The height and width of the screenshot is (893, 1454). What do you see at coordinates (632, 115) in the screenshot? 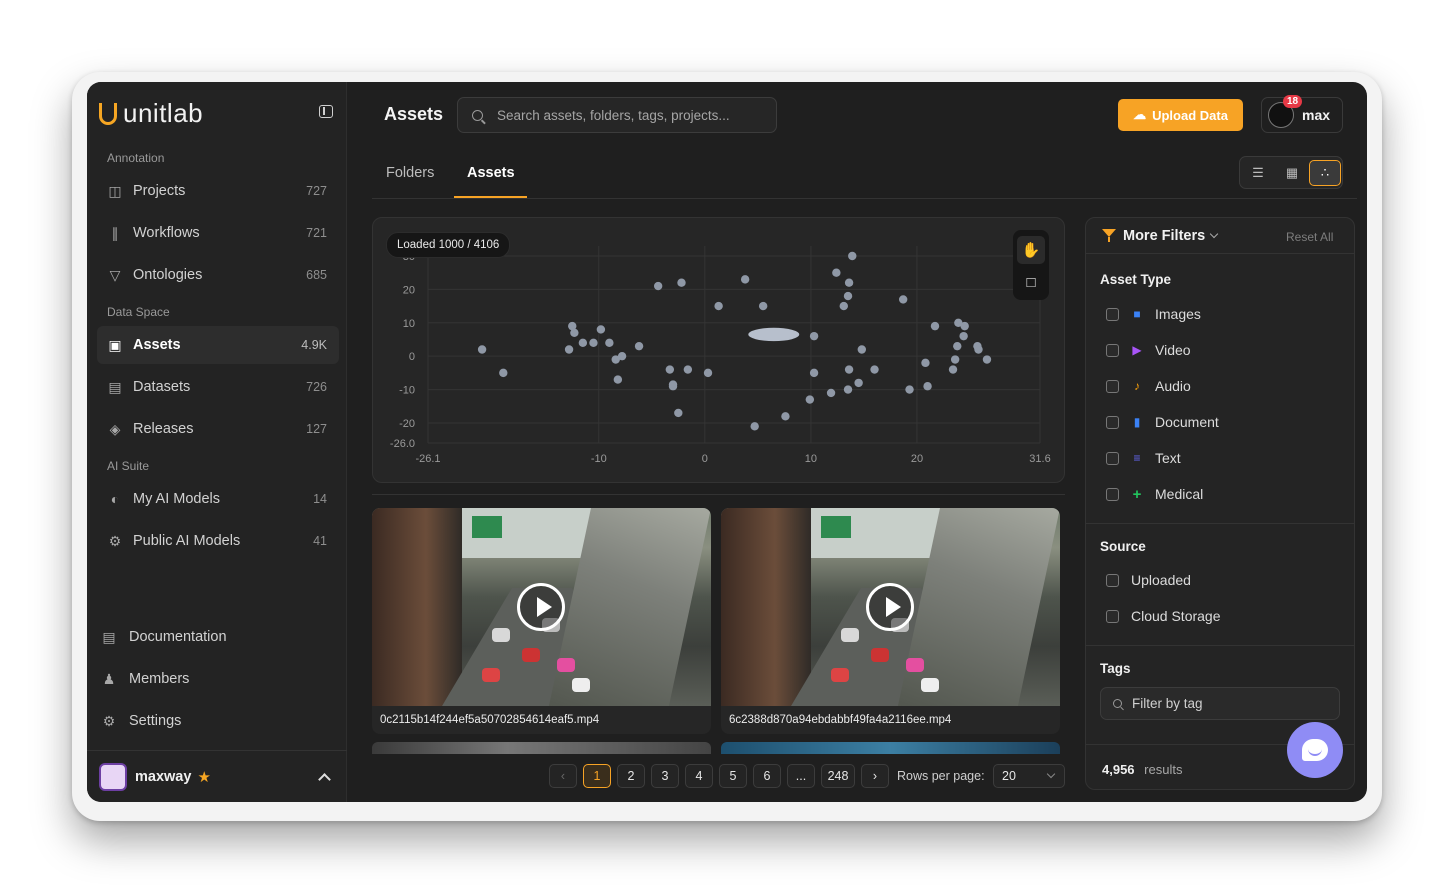
I see `search-input` at bounding box center [632, 115].